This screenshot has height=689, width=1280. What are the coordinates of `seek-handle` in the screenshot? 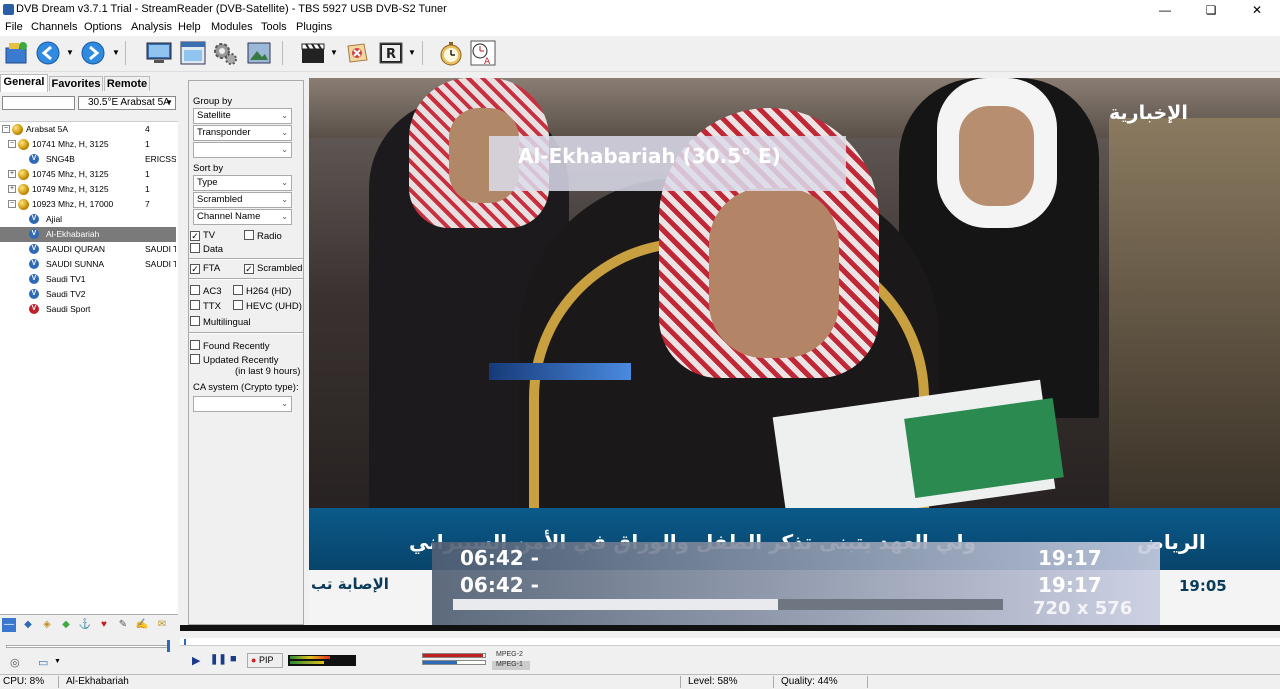 It's located at (185, 642).